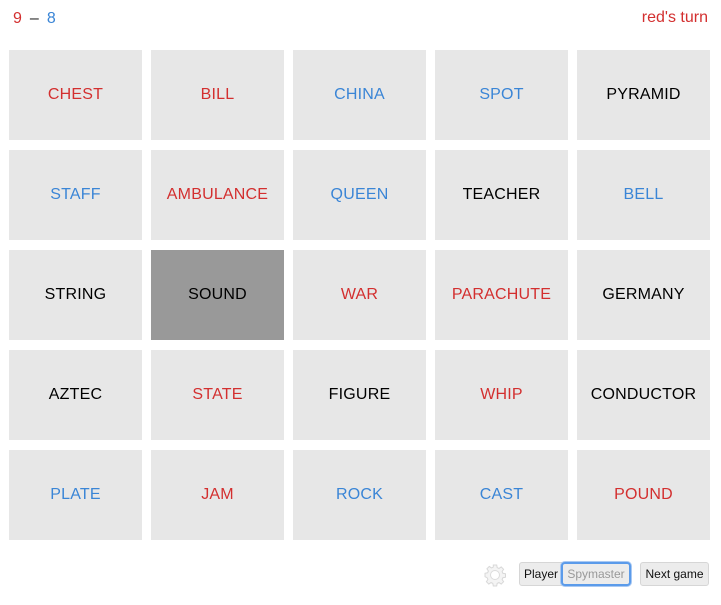  What do you see at coordinates (643, 195) in the screenshot?
I see `card-bell: BELL` at bounding box center [643, 195].